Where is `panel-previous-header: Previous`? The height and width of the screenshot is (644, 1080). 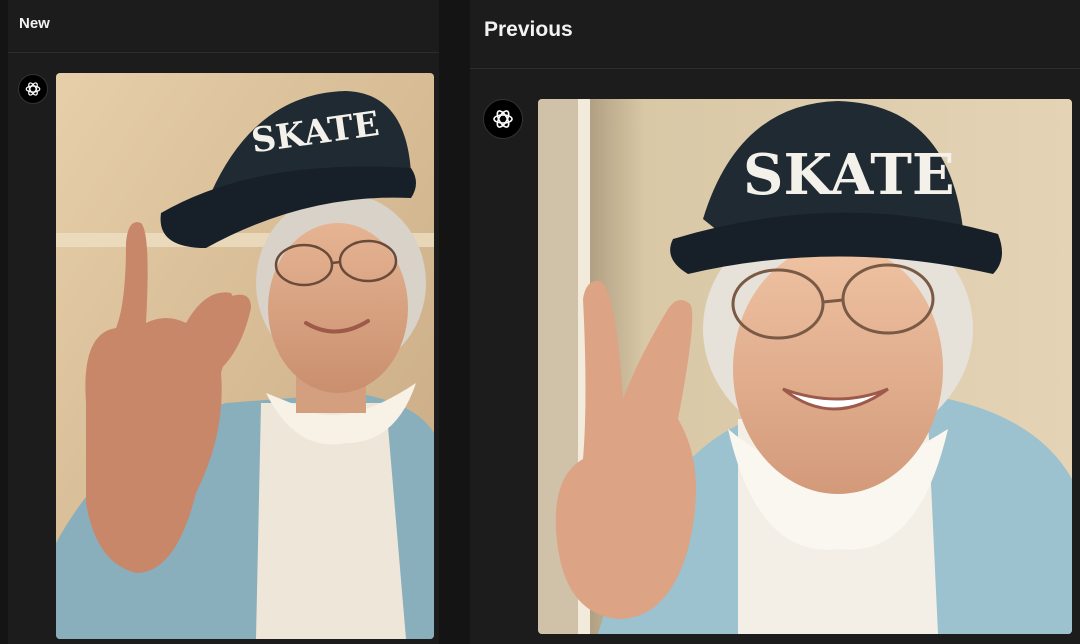
panel-previous-header: Previous is located at coordinates (775, 34).